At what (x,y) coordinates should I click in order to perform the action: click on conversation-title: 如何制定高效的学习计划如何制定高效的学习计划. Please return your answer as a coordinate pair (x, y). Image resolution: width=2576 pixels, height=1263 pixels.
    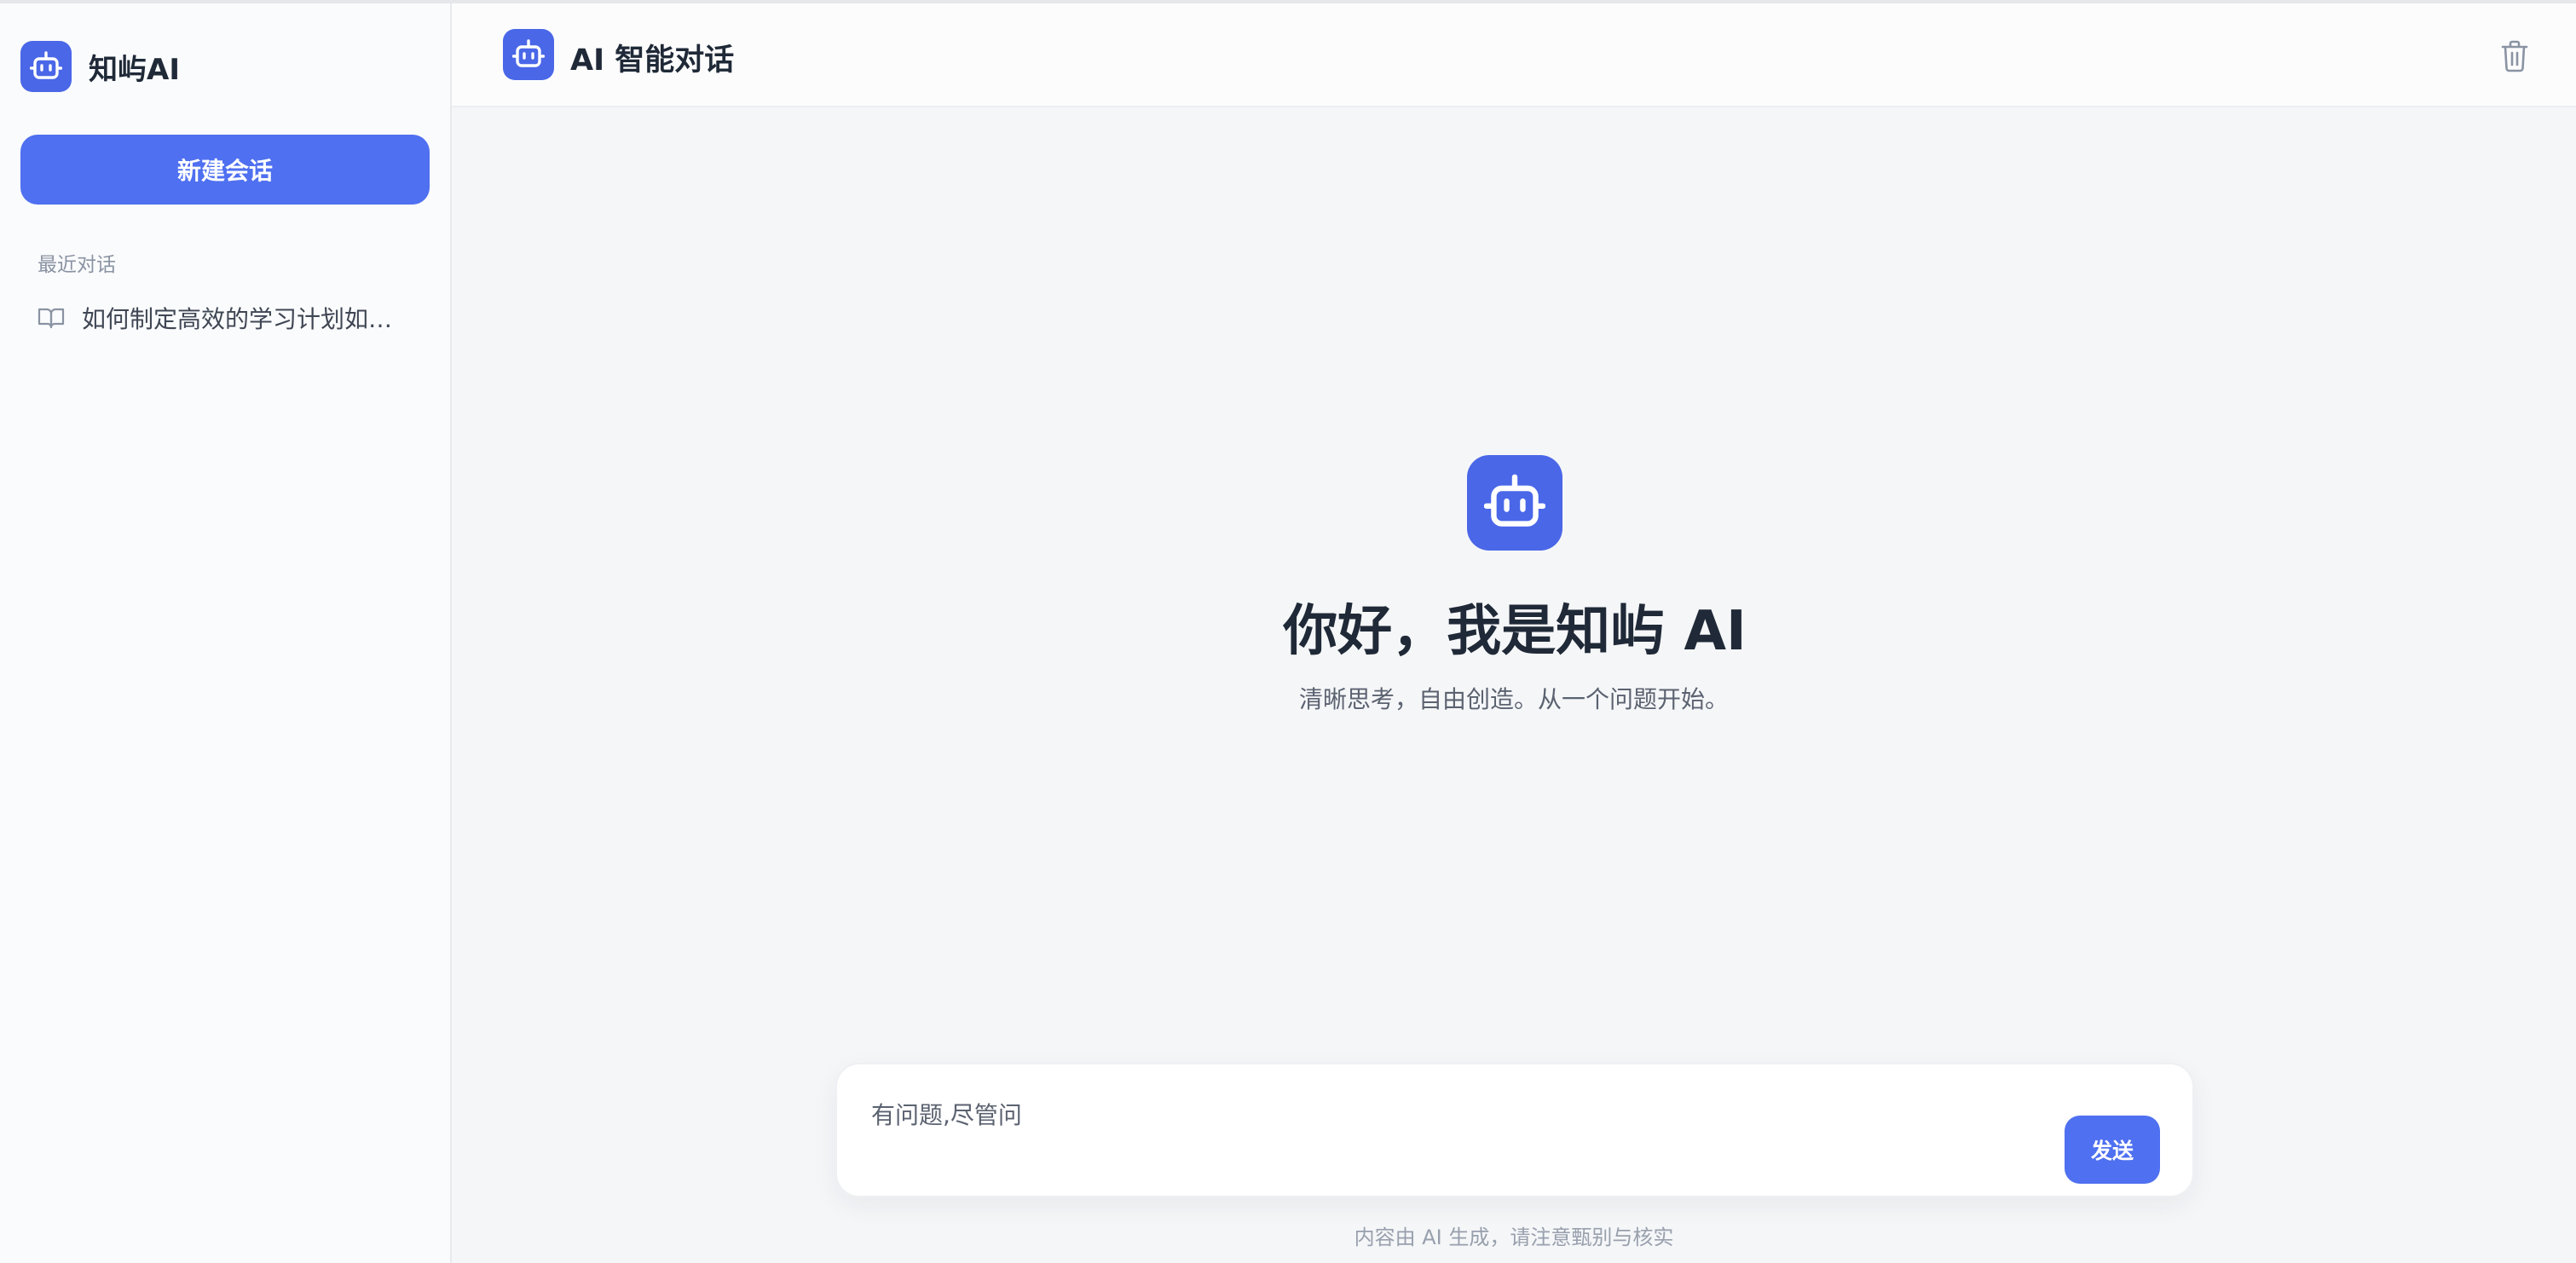
    Looking at the image, I should click on (244, 319).